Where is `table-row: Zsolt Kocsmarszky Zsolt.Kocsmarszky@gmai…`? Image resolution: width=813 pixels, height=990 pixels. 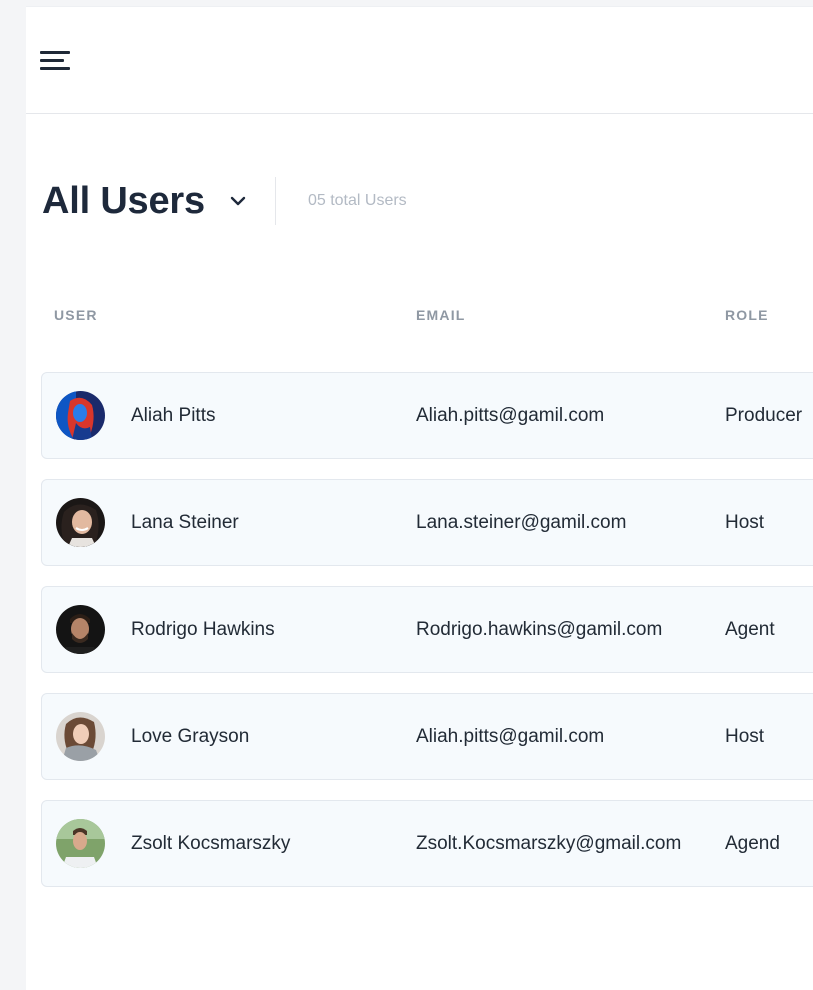
table-row: Zsolt Kocsmarszky Zsolt.Kocsmarszky@gmai… is located at coordinates (427, 843).